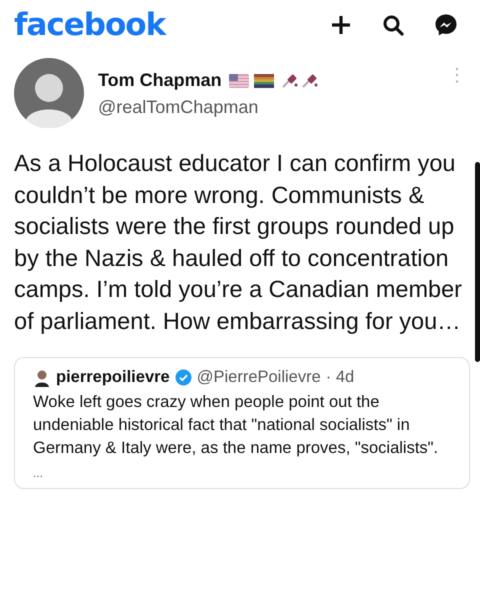 The width and height of the screenshot is (480, 600). Describe the element at coordinates (160, 80) in the screenshot. I see `author-name: Tom Chapman` at that location.